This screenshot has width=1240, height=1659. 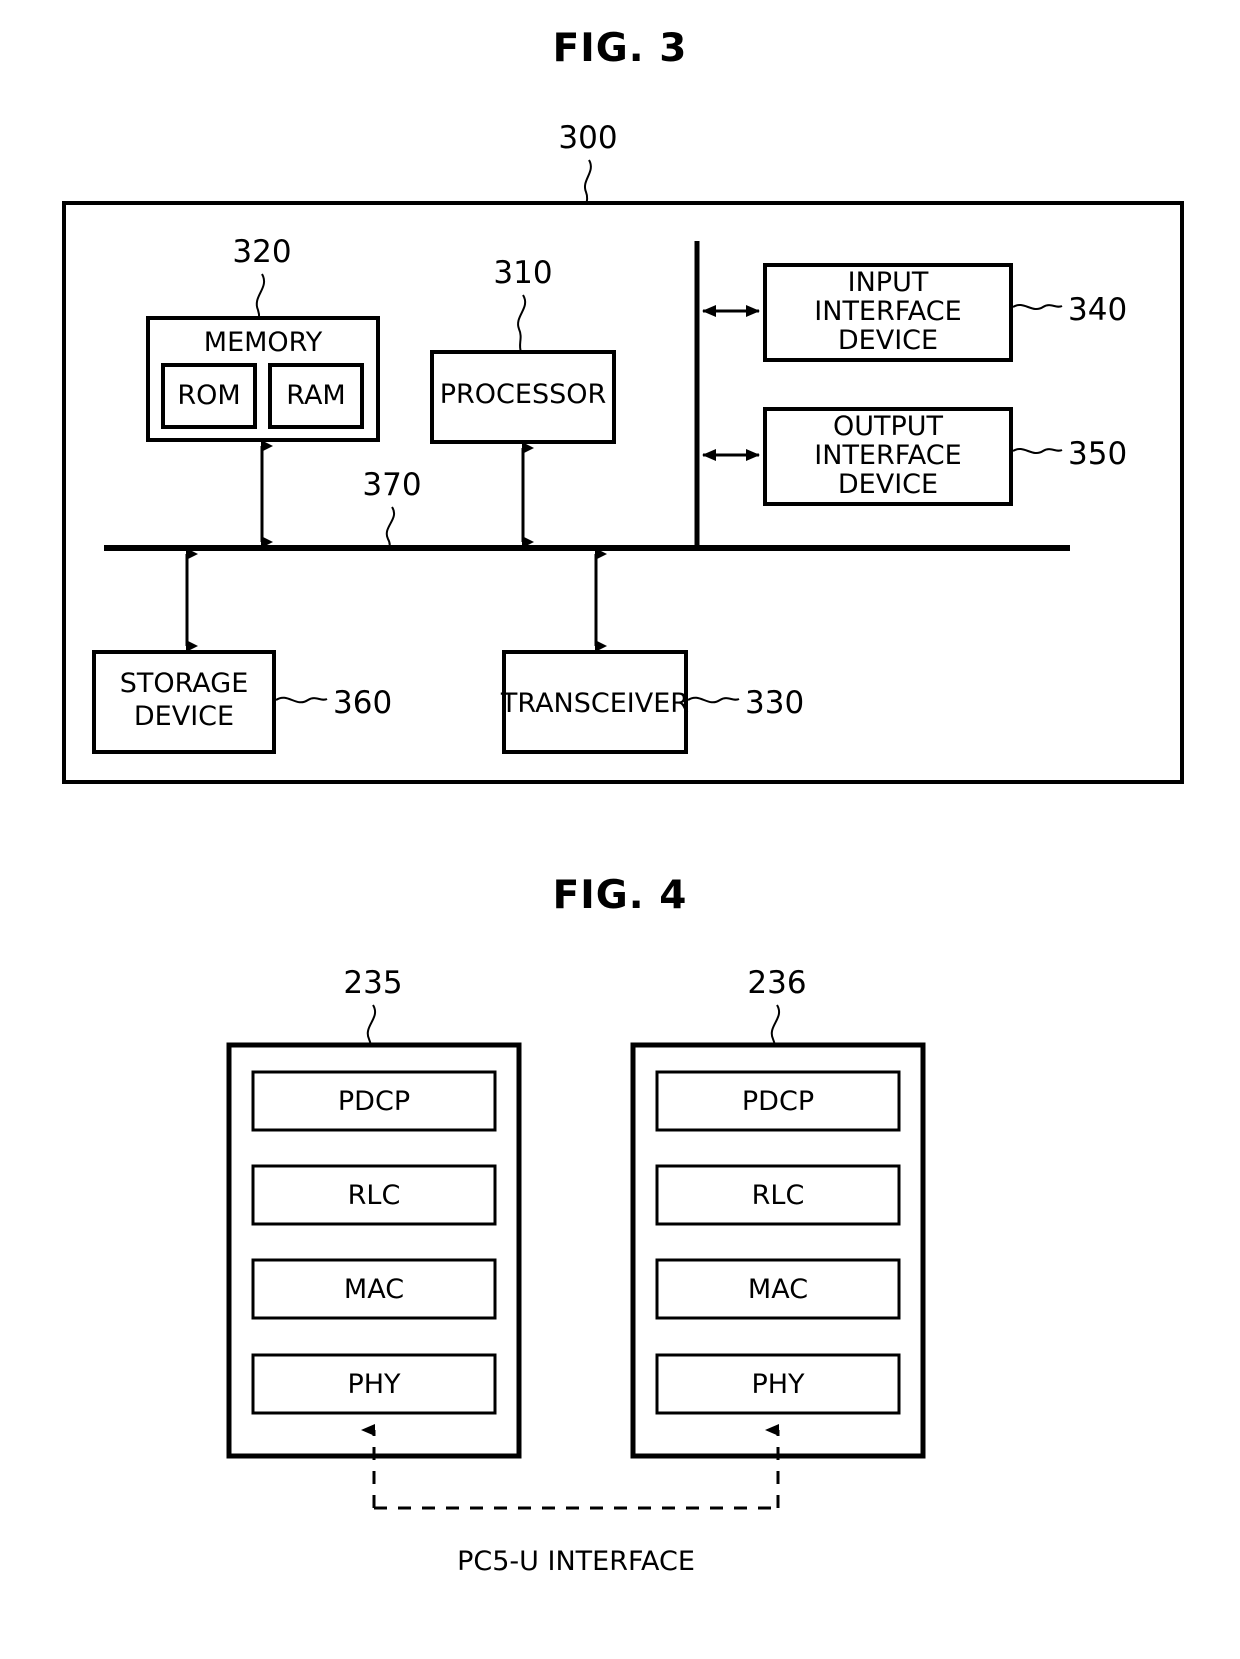 What do you see at coordinates (576, 1561) in the screenshot?
I see `pc5u-interface-label: PC5-U INTERFACE` at bounding box center [576, 1561].